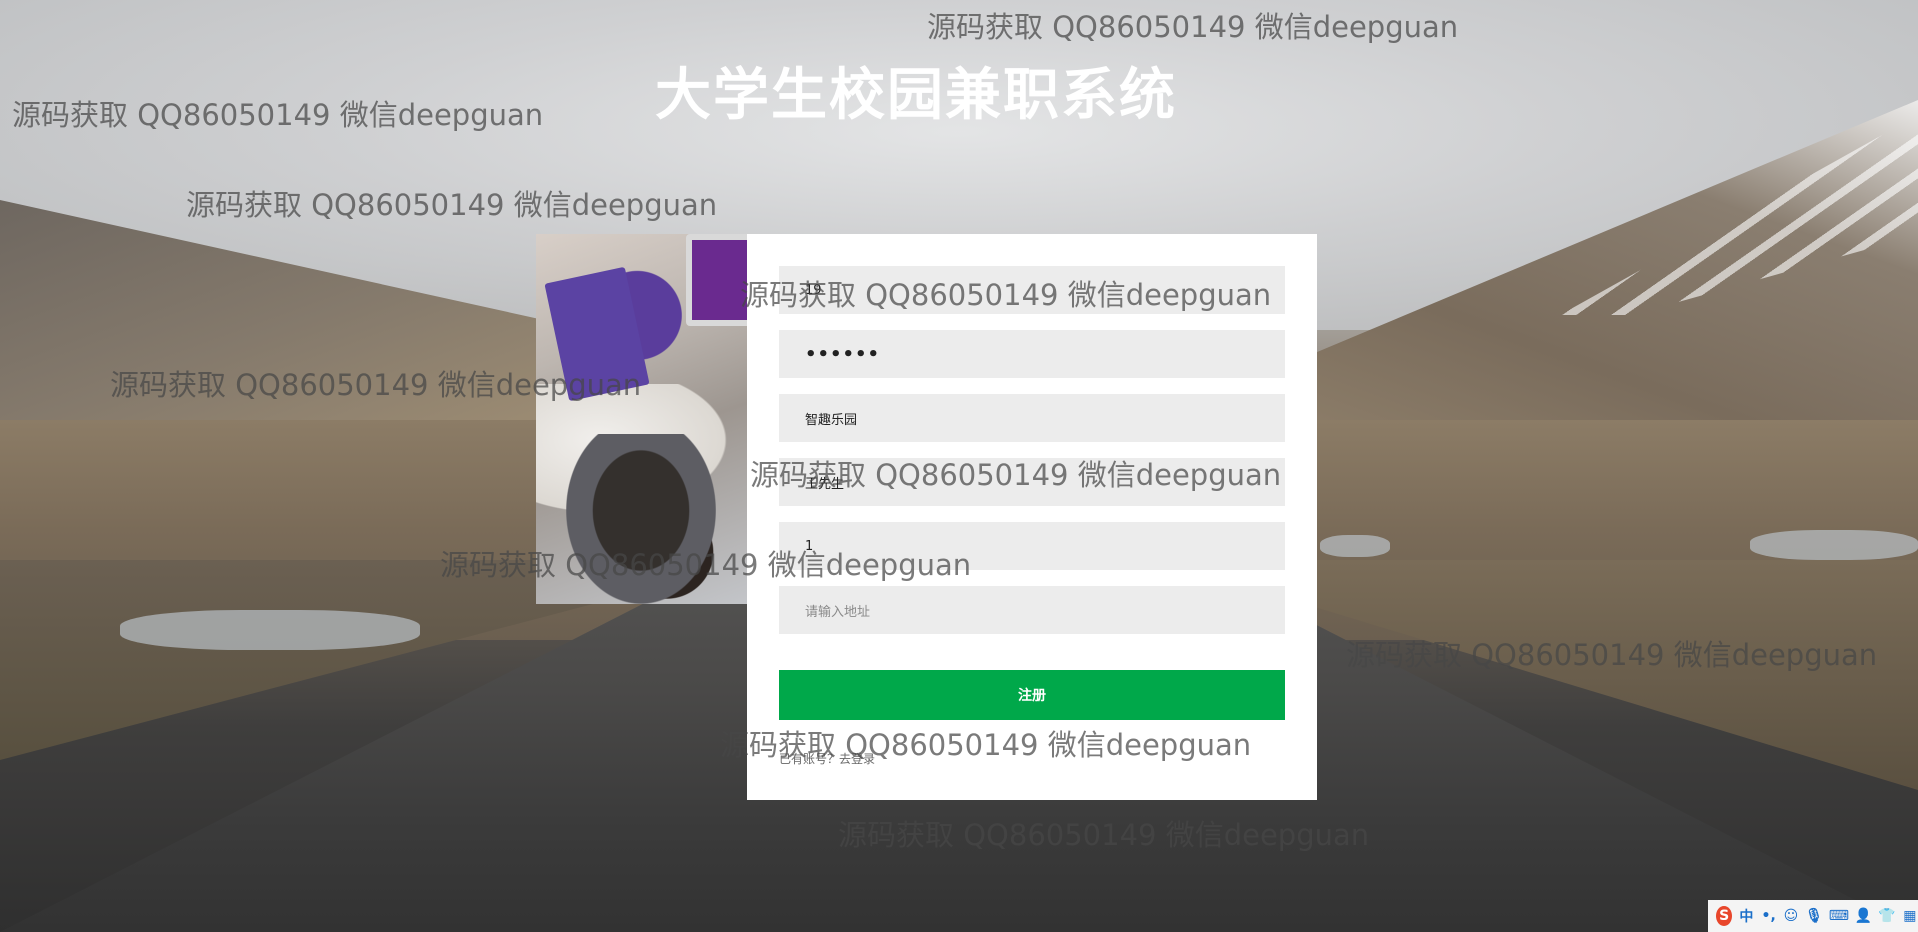 This screenshot has width=1918, height=932. I want to click on sogou-ime-icon: S, so click(1724, 916).